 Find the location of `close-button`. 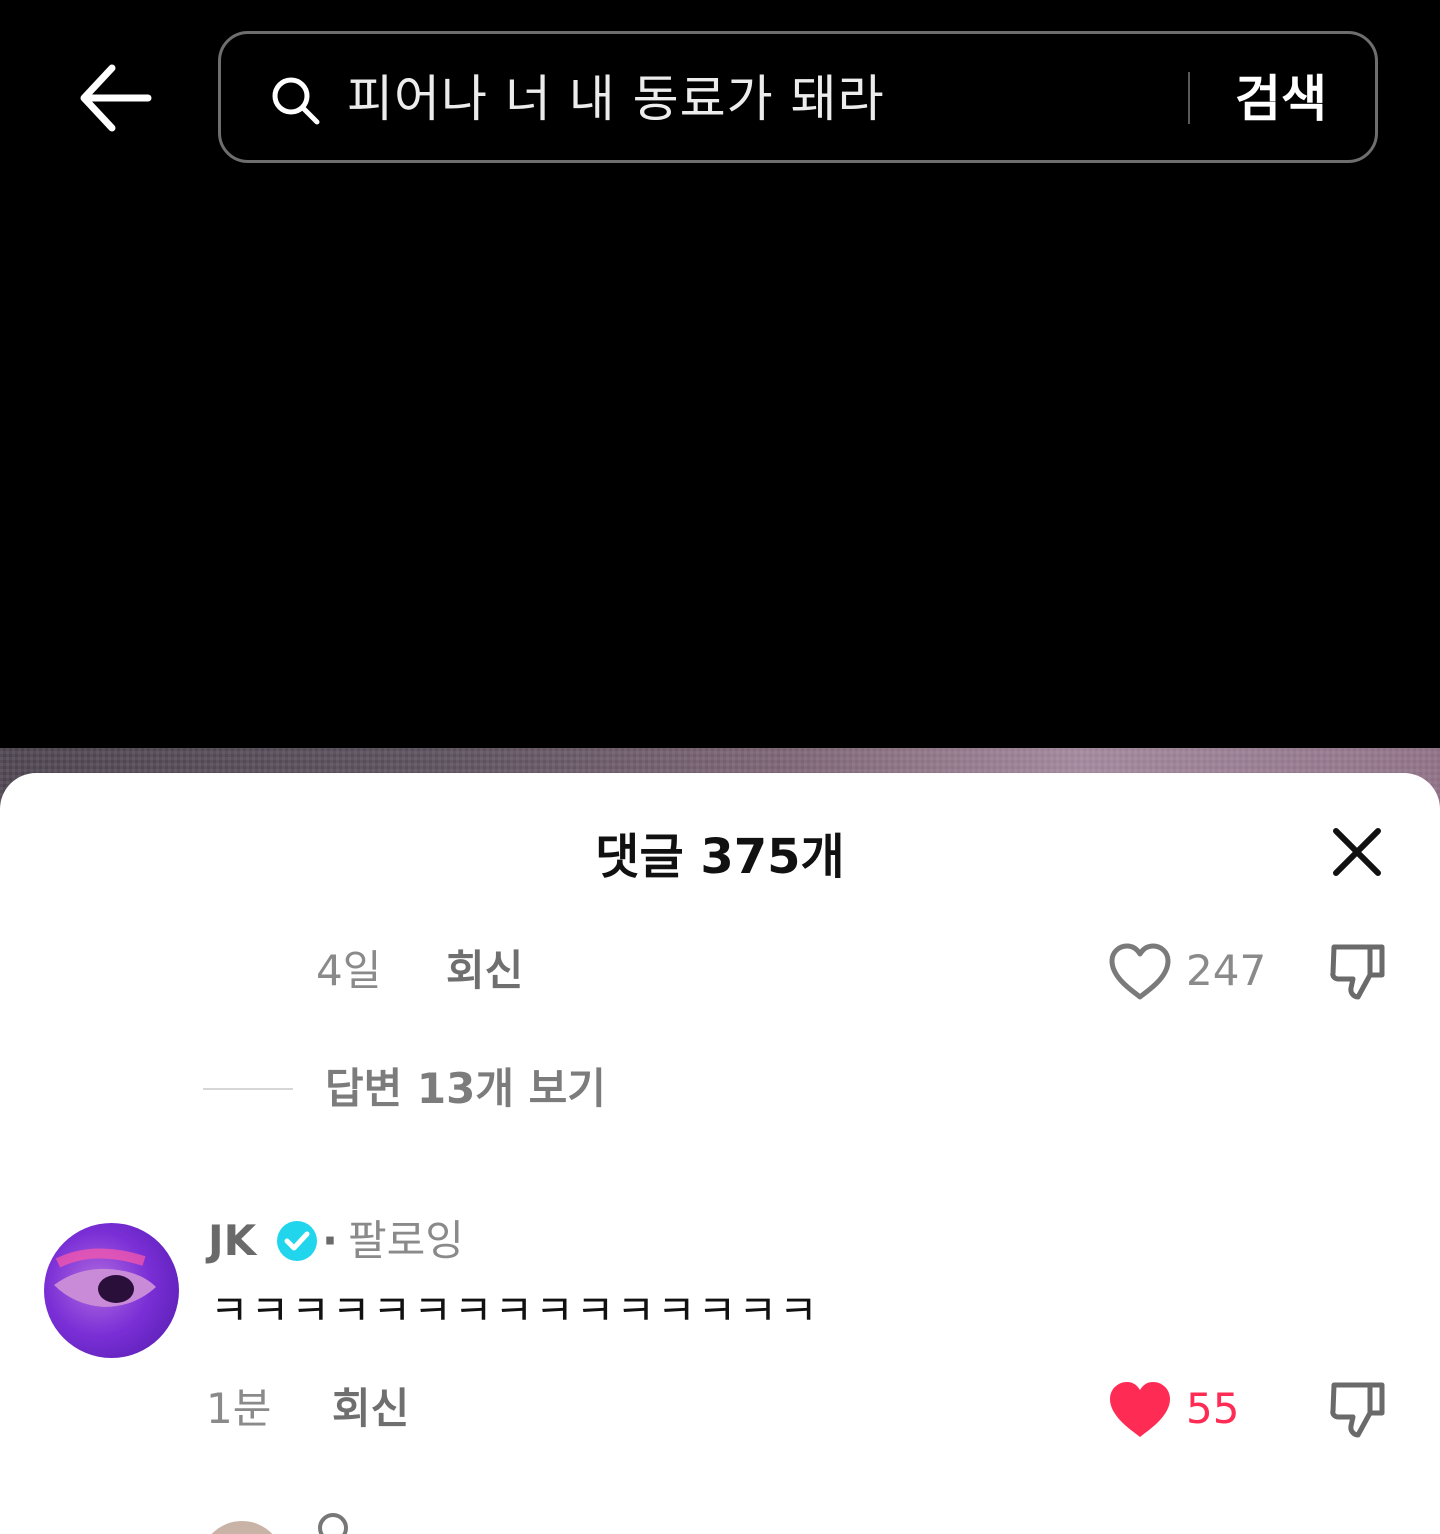

close-button is located at coordinates (1357, 852).